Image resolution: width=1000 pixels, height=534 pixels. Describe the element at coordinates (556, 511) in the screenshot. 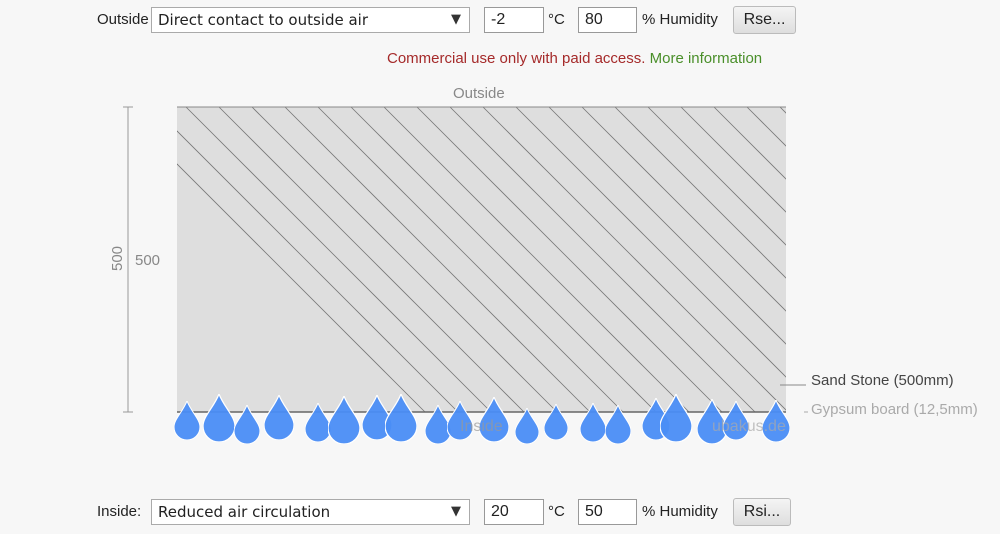

I see `temp-unit: °C` at that location.